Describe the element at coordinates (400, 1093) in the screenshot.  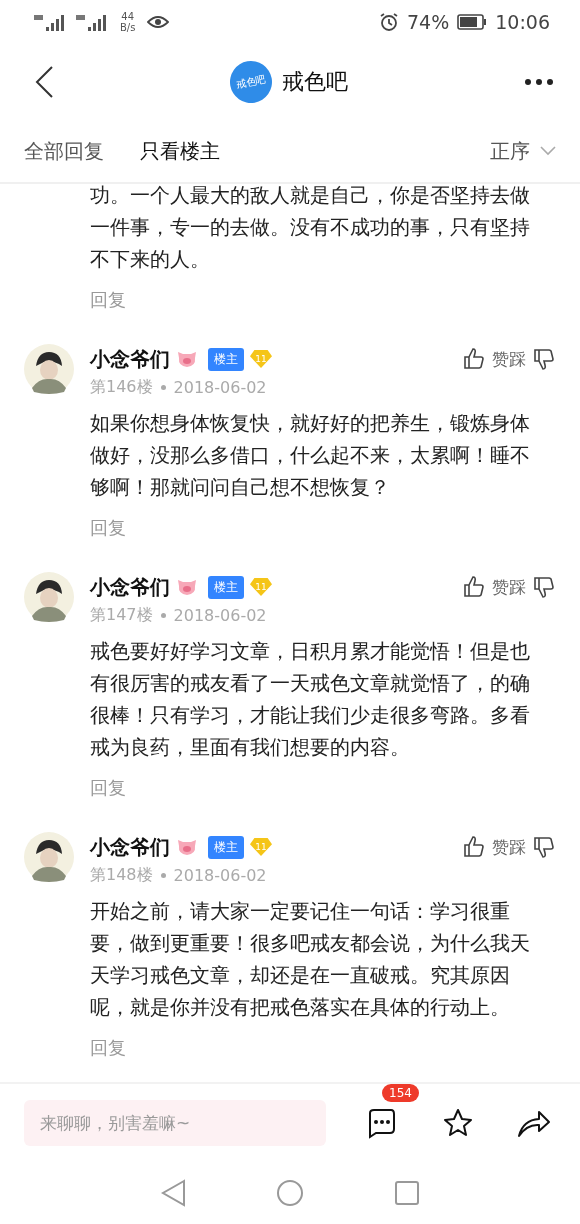
I see `comment-count: 154` at that location.